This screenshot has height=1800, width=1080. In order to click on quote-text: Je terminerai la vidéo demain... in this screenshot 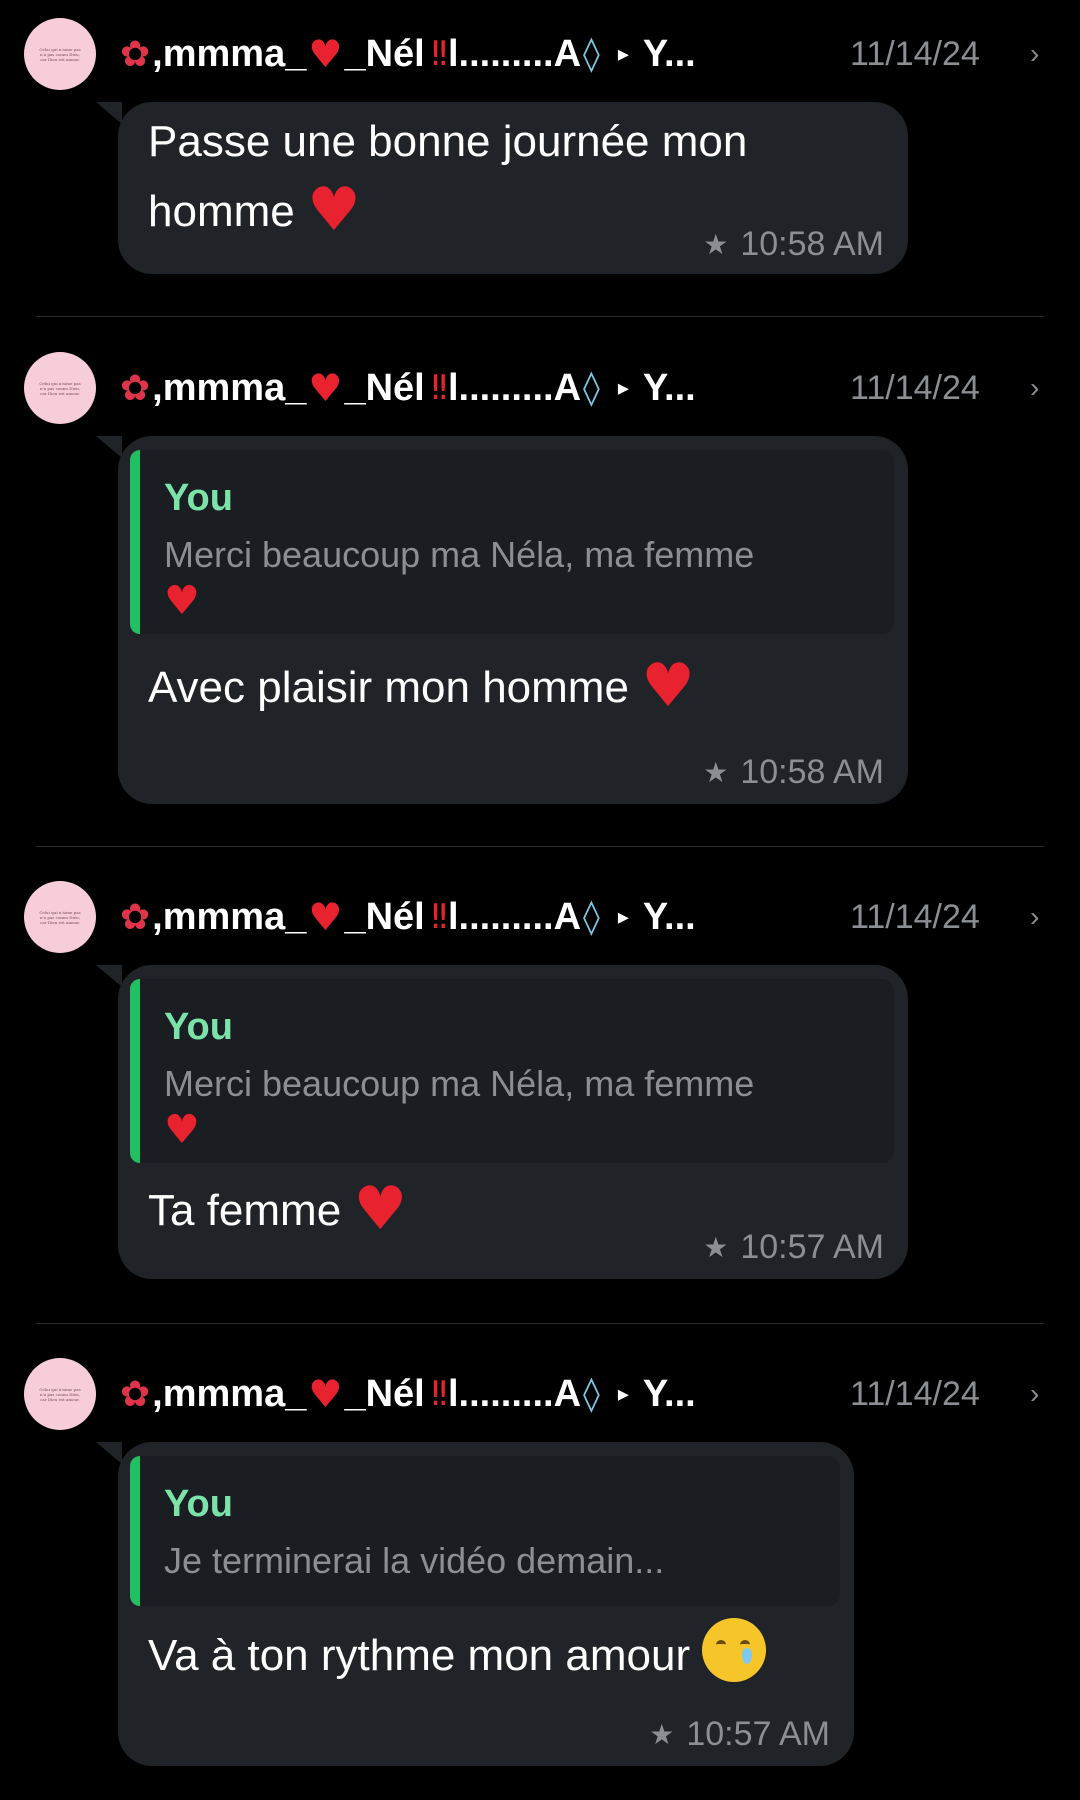, I will do `click(514, 1561)`.